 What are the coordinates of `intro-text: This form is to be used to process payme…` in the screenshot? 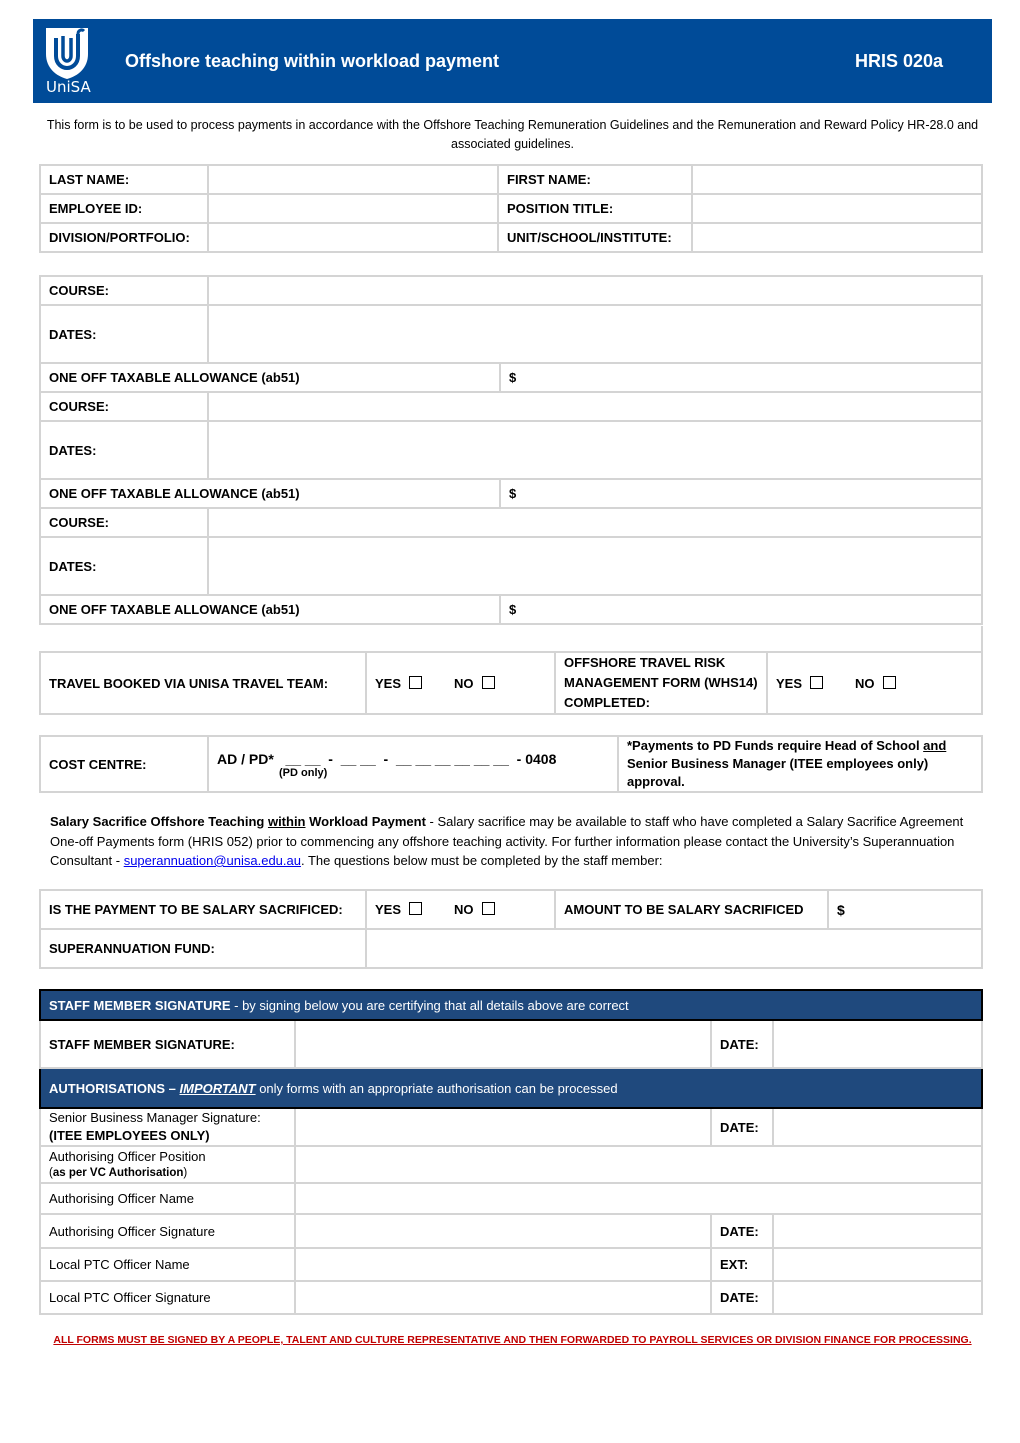 It's located at (512, 134).